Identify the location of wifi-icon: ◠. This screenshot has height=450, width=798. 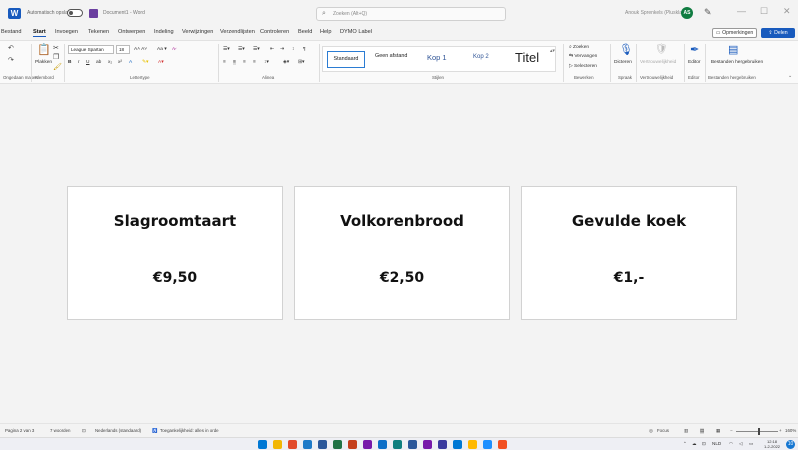
(731, 444).